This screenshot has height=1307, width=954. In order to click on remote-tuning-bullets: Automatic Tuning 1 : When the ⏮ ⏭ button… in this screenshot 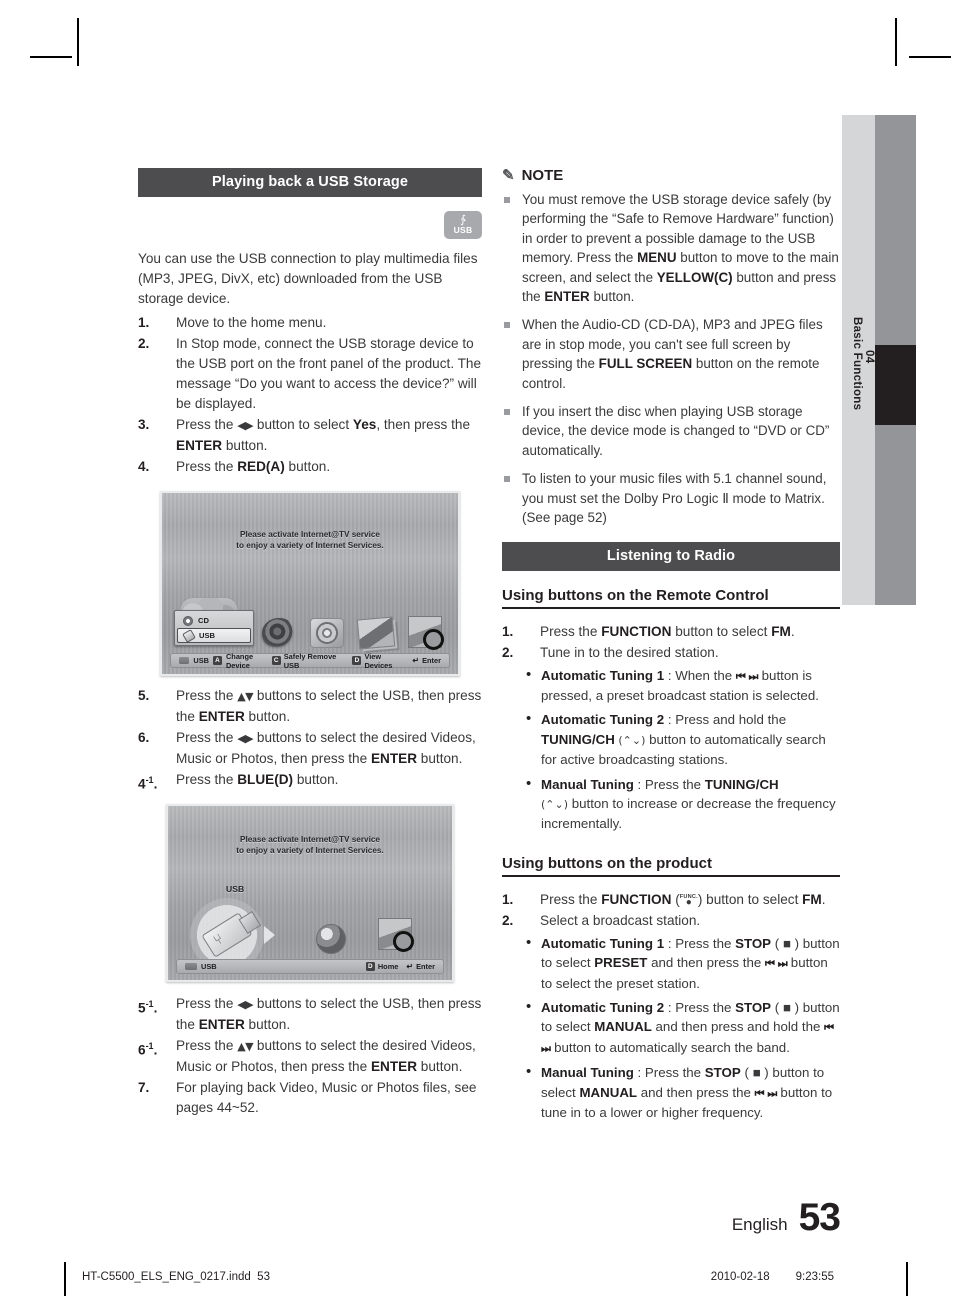, I will do `click(683, 749)`.